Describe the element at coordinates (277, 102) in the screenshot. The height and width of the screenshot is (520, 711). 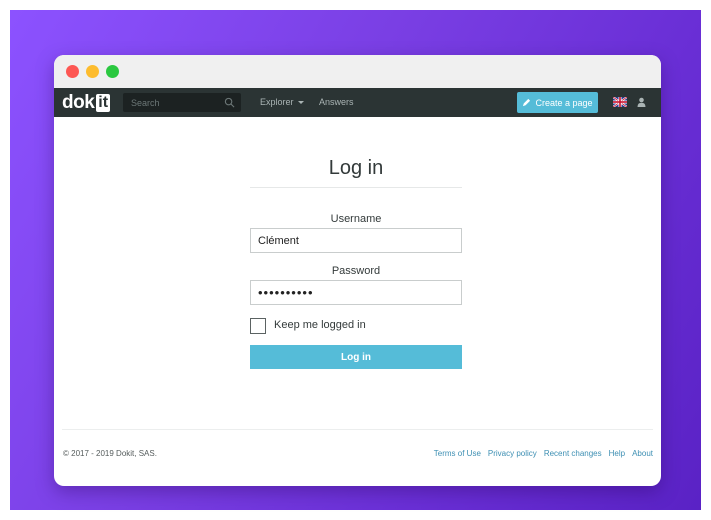
I see `explorer-label: Explorer` at that location.